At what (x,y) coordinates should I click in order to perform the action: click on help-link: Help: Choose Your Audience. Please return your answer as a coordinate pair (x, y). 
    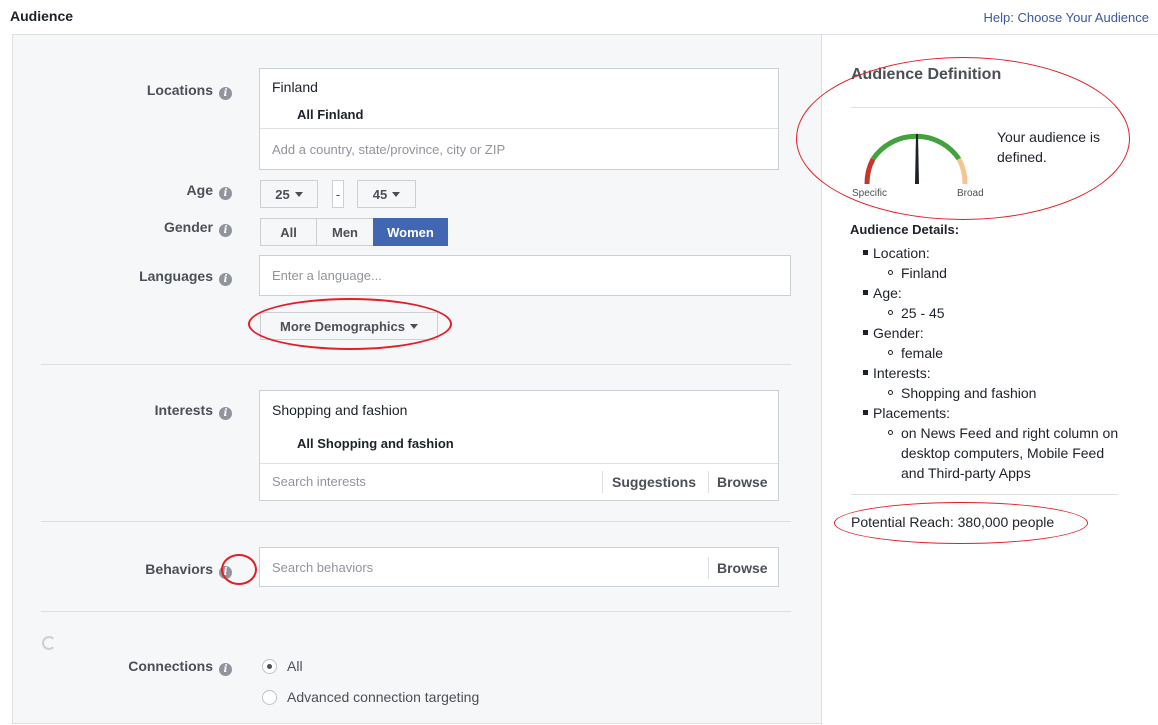
    Looking at the image, I should click on (1066, 17).